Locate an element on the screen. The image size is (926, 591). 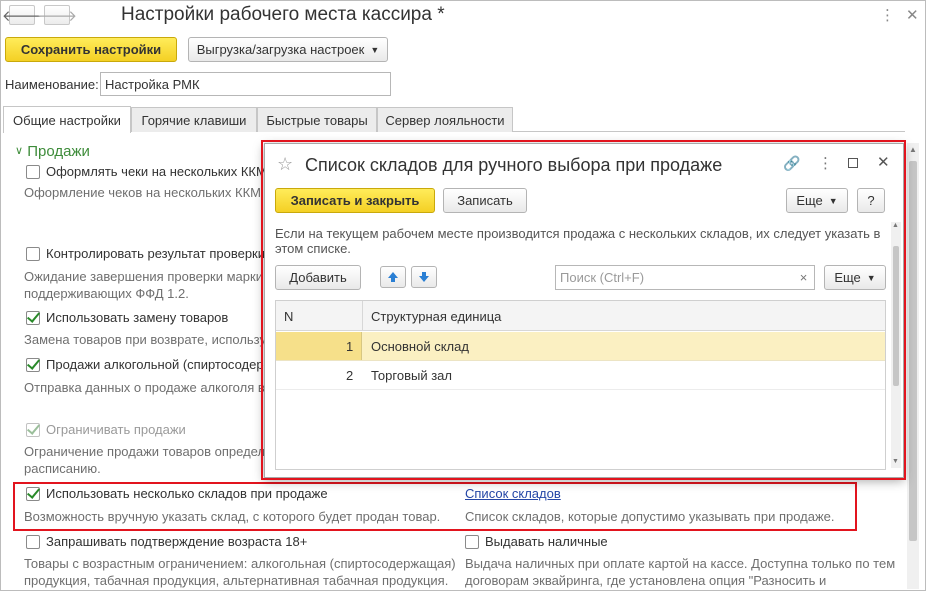
forward-arrow-icon: 🡒 is located at coordinates (57, 16).